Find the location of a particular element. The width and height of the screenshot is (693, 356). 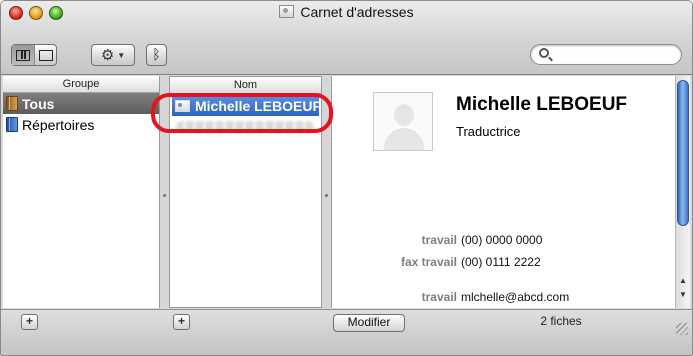

name-item-michelle: Michelle LEBOEUF is located at coordinates (245, 106).